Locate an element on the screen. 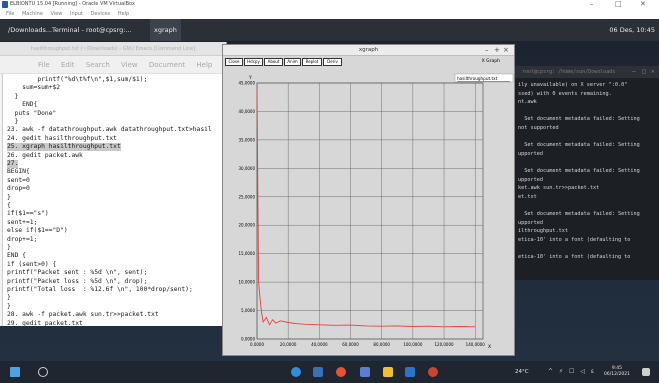 The width and height of the screenshot is (659, 383). y-tick-label: 15,0000 is located at coordinates (246, 253).